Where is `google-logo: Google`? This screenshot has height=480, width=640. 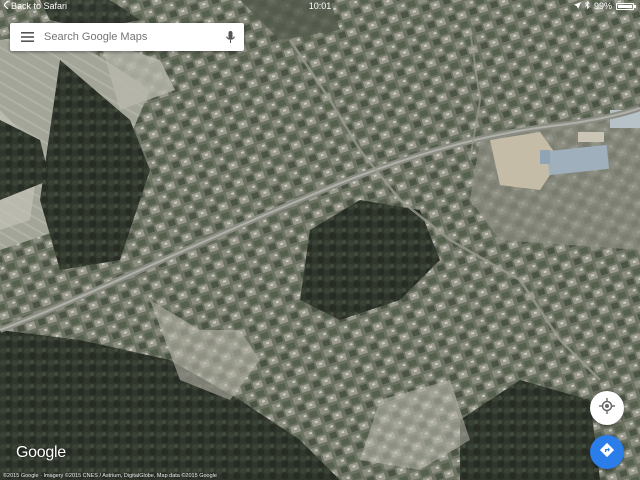 google-logo: Google is located at coordinates (41, 452).